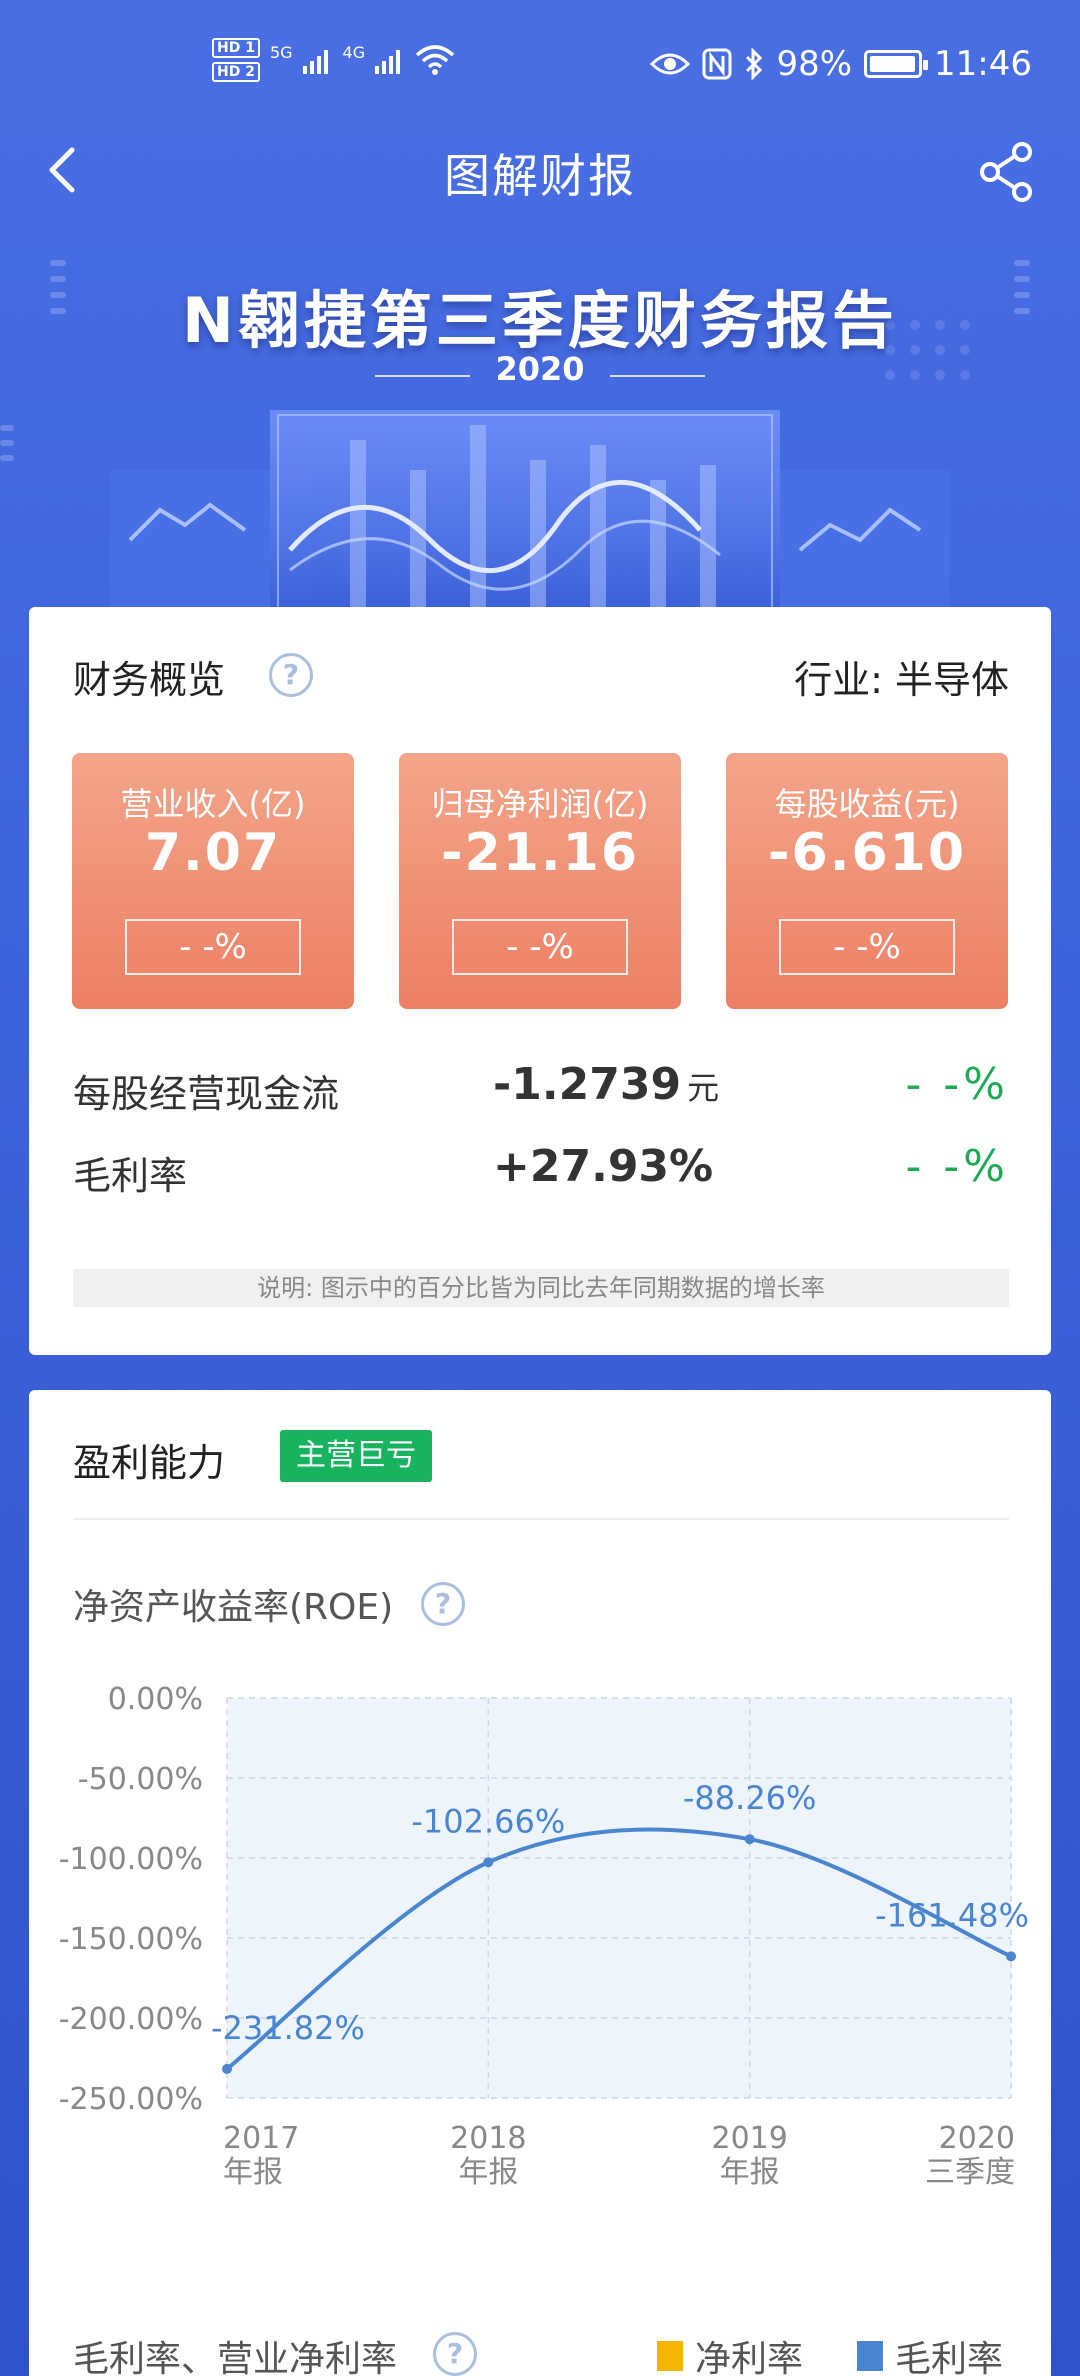  Describe the element at coordinates (540, 320) in the screenshot. I see `report-title: N翱捷第三季度财务报告` at that location.